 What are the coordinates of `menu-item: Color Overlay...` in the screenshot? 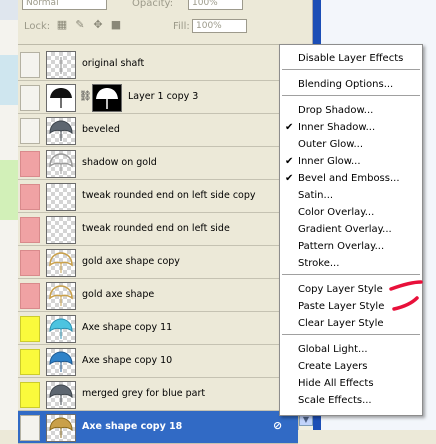 It's located at (336, 212).